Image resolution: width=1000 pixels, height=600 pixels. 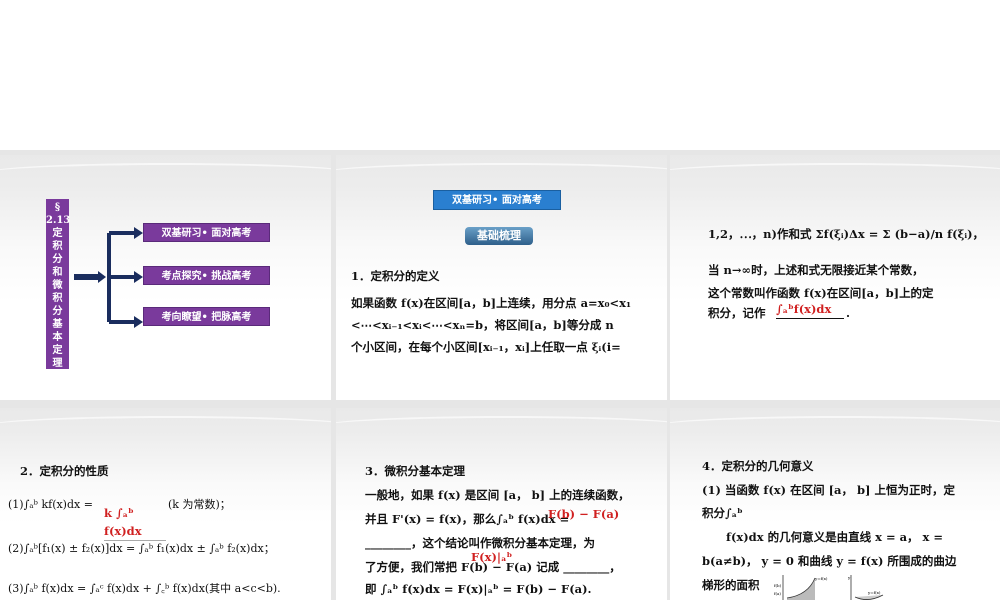 What do you see at coordinates (835, 537) in the screenshot?
I see `text-line: f(x)dx 的几何意义是由直线 x = a， x =` at bounding box center [835, 537].